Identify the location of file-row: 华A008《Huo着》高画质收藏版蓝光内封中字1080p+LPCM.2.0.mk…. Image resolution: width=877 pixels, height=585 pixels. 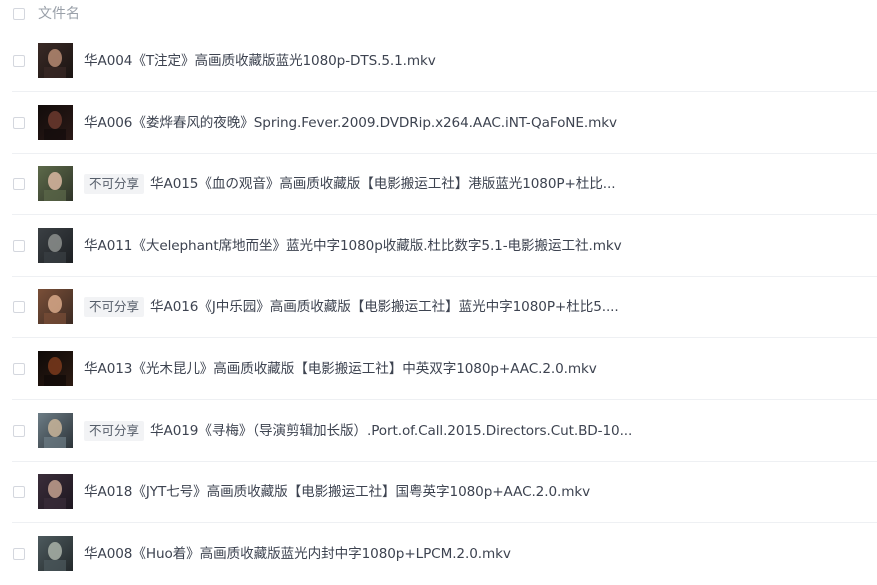
(438, 554).